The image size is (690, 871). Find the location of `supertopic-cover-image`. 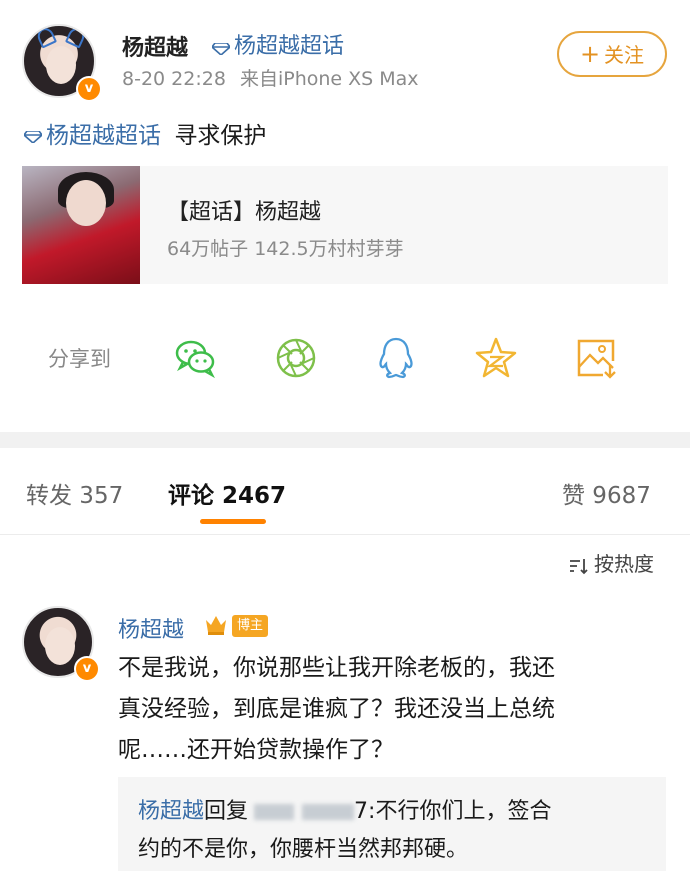

supertopic-cover-image is located at coordinates (81, 225).